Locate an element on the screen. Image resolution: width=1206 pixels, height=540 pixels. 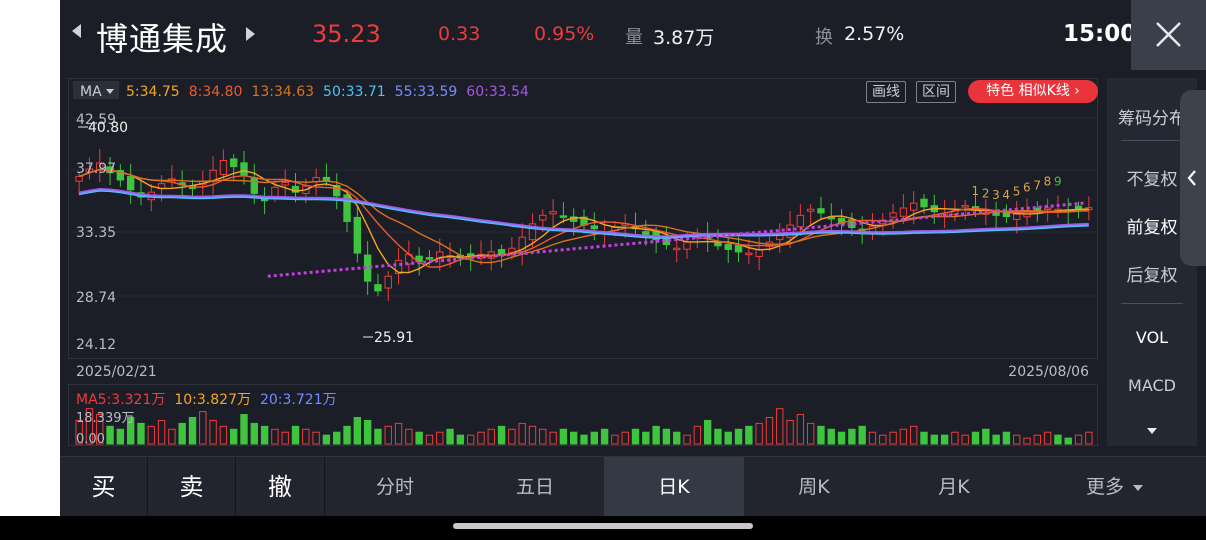
bottom-action-bar: 买 卖 撤 分时 五日 日K 周K 月K 更多 is located at coordinates (633, 486).